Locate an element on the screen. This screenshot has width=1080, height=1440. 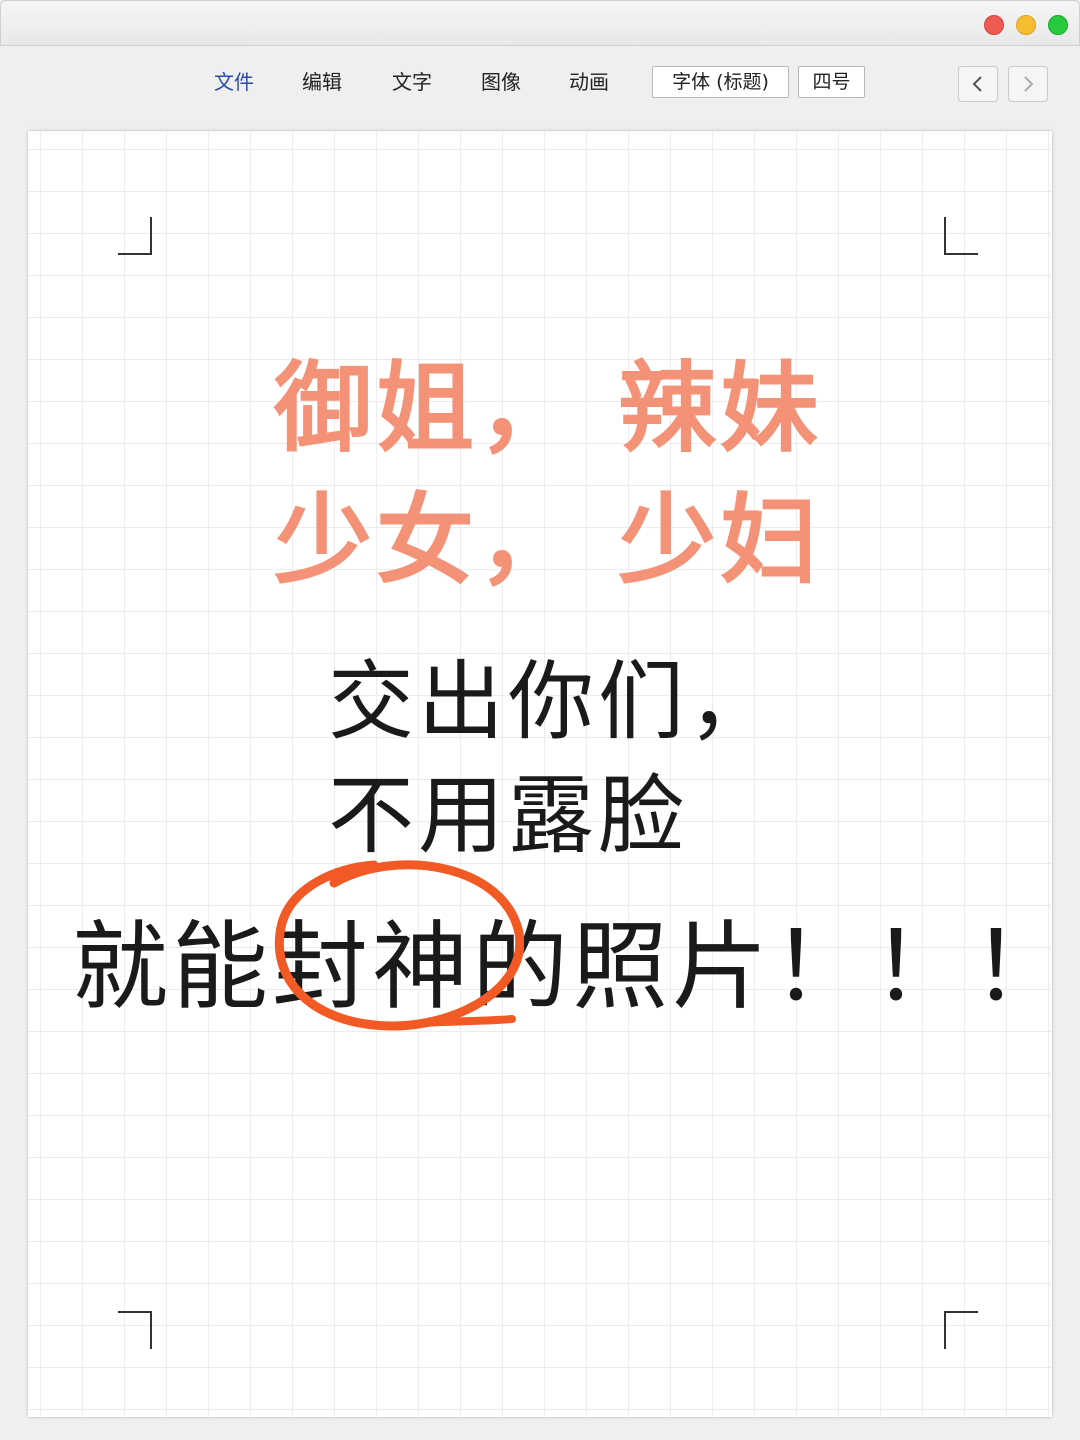
close-button is located at coordinates (994, 25).